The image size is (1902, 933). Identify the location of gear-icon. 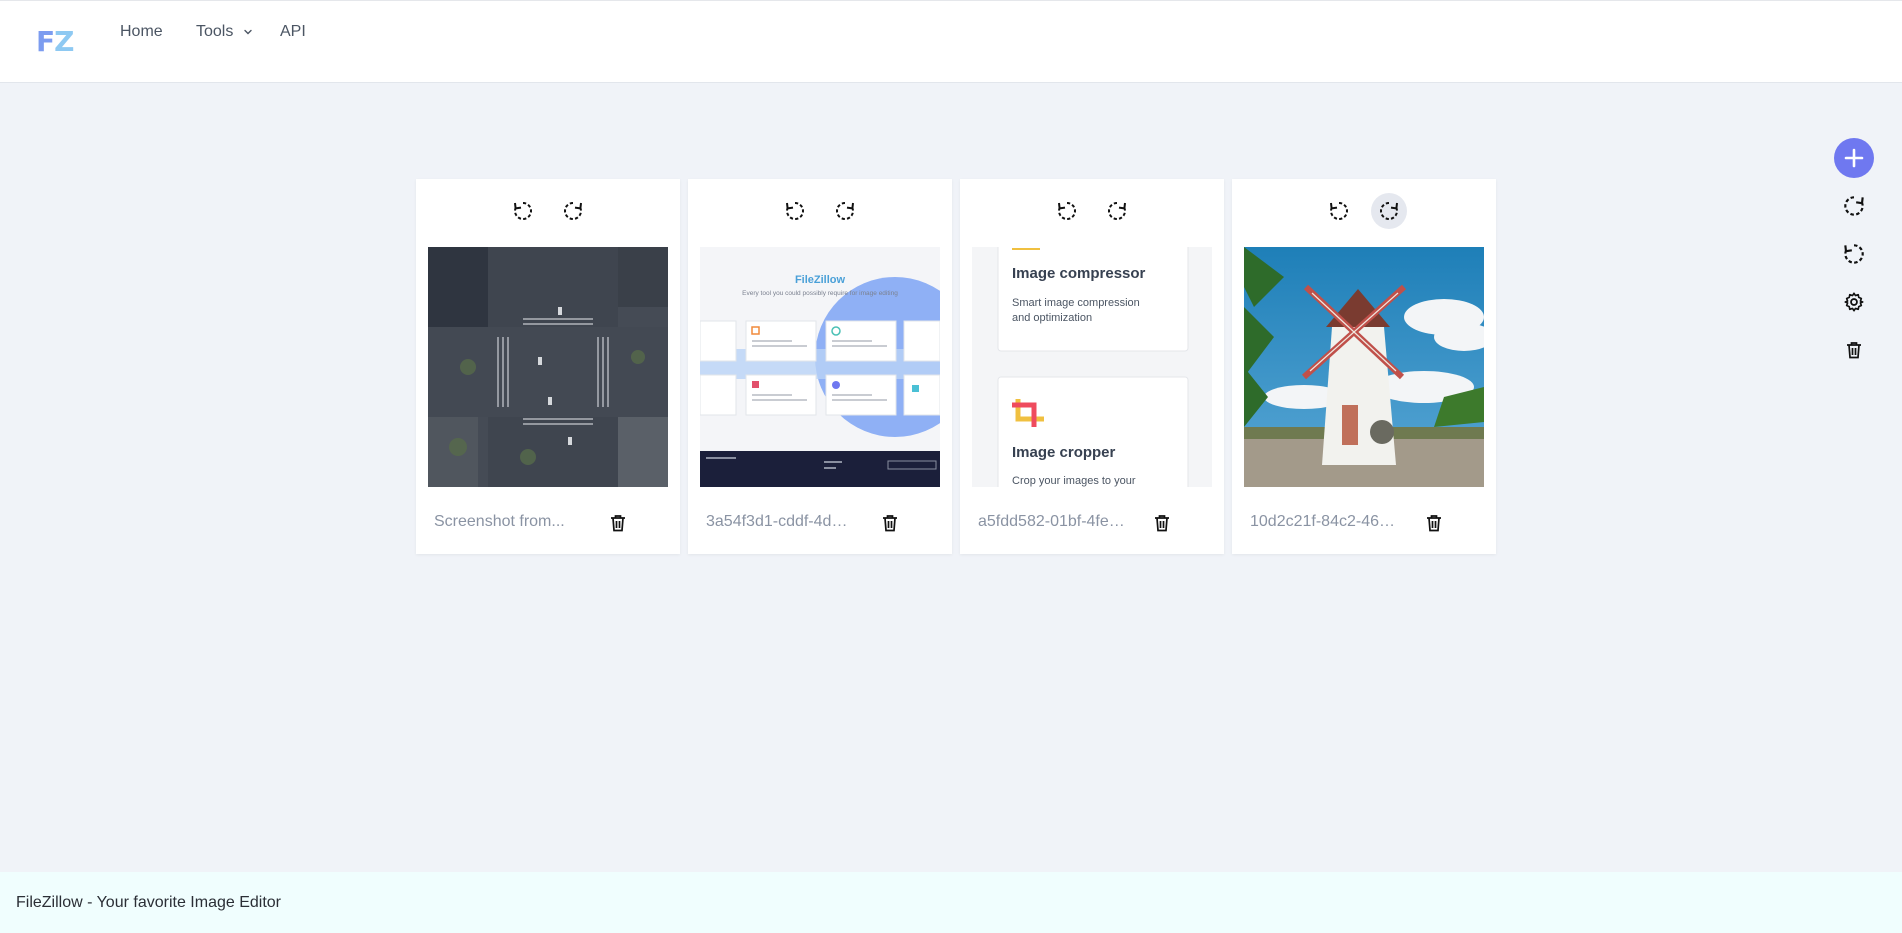
(1854, 302).